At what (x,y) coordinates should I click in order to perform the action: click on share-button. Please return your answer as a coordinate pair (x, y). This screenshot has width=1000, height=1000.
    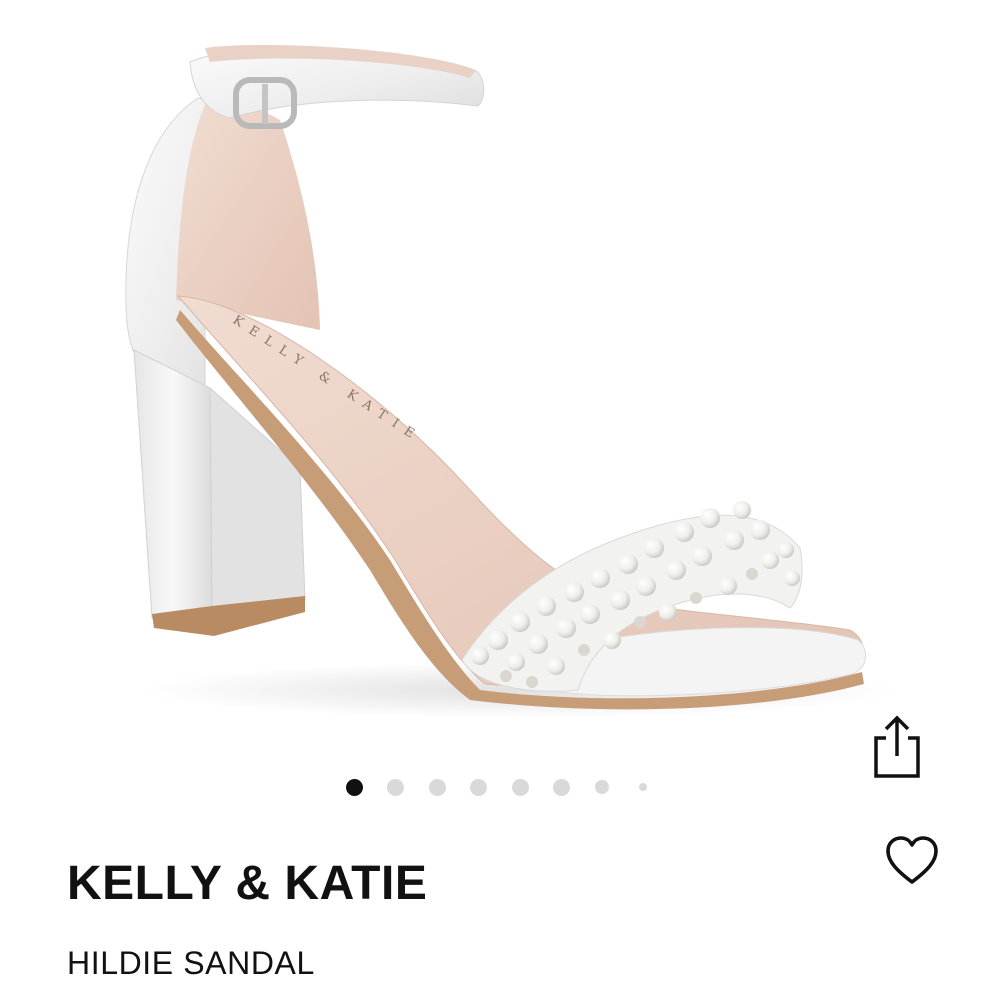
    Looking at the image, I should click on (897, 748).